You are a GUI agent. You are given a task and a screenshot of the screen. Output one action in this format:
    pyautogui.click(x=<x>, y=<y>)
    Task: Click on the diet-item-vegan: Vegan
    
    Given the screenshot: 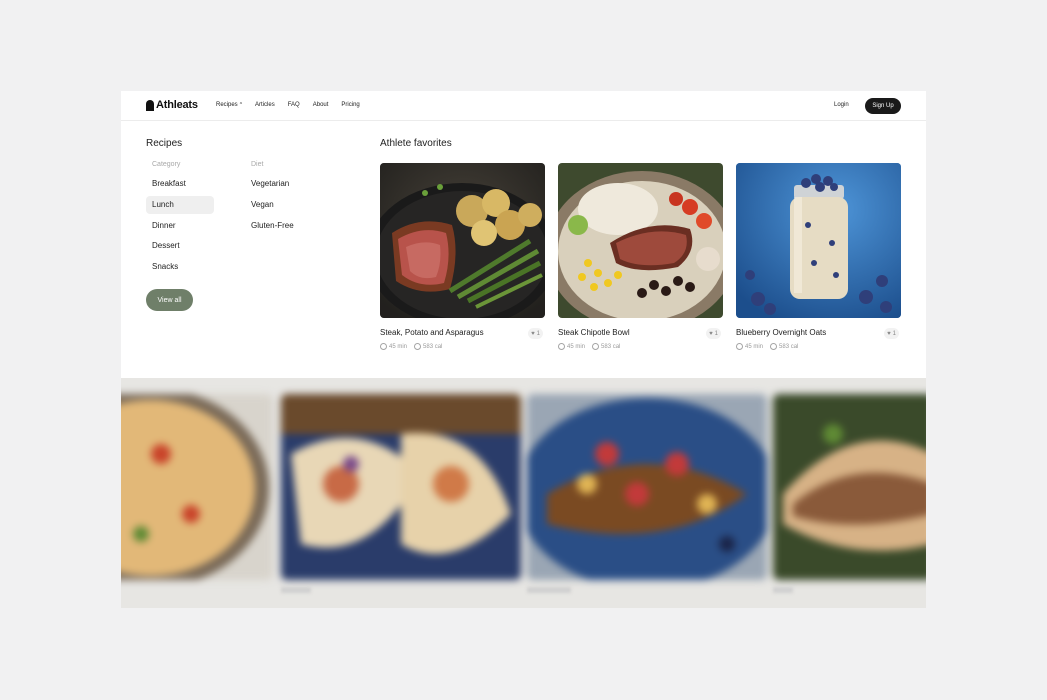 What is the action you would take?
    pyautogui.click(x=279, y=205)
    